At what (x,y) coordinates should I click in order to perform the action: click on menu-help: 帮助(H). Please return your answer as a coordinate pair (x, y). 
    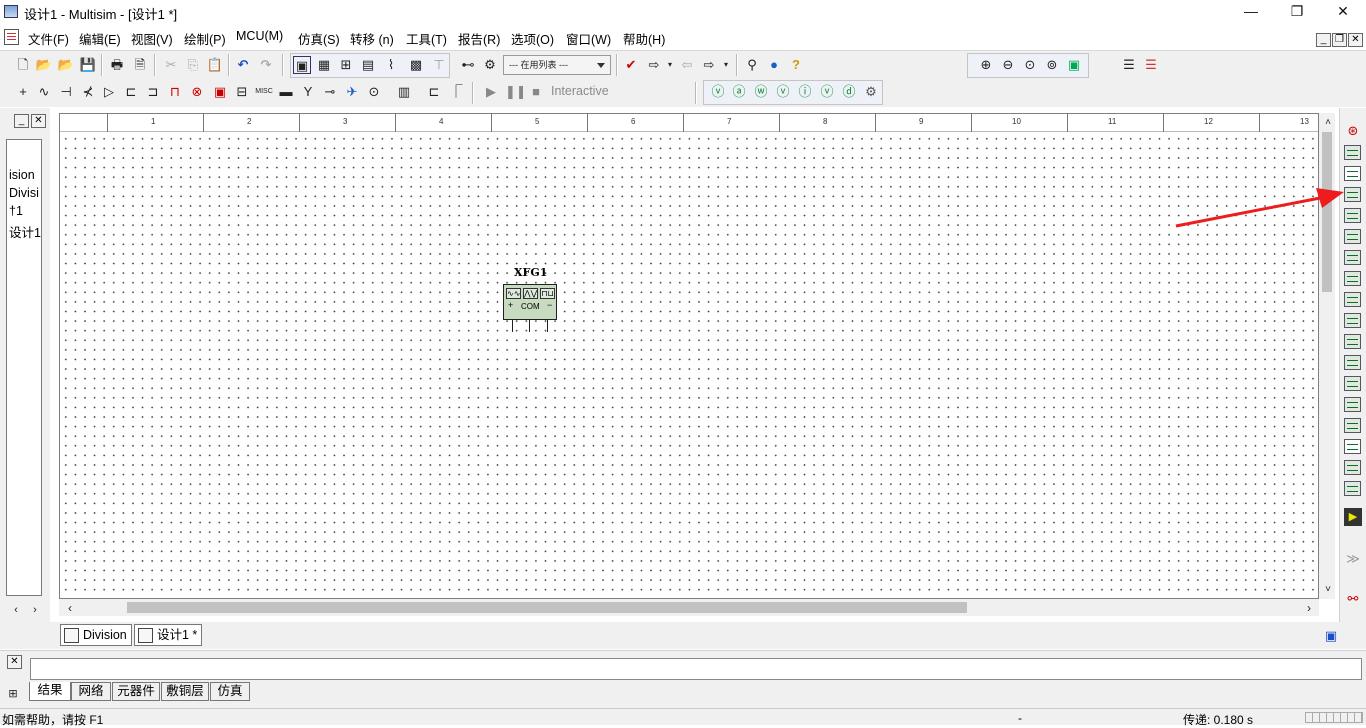
    Looking at the image, I should click on (644, 38).